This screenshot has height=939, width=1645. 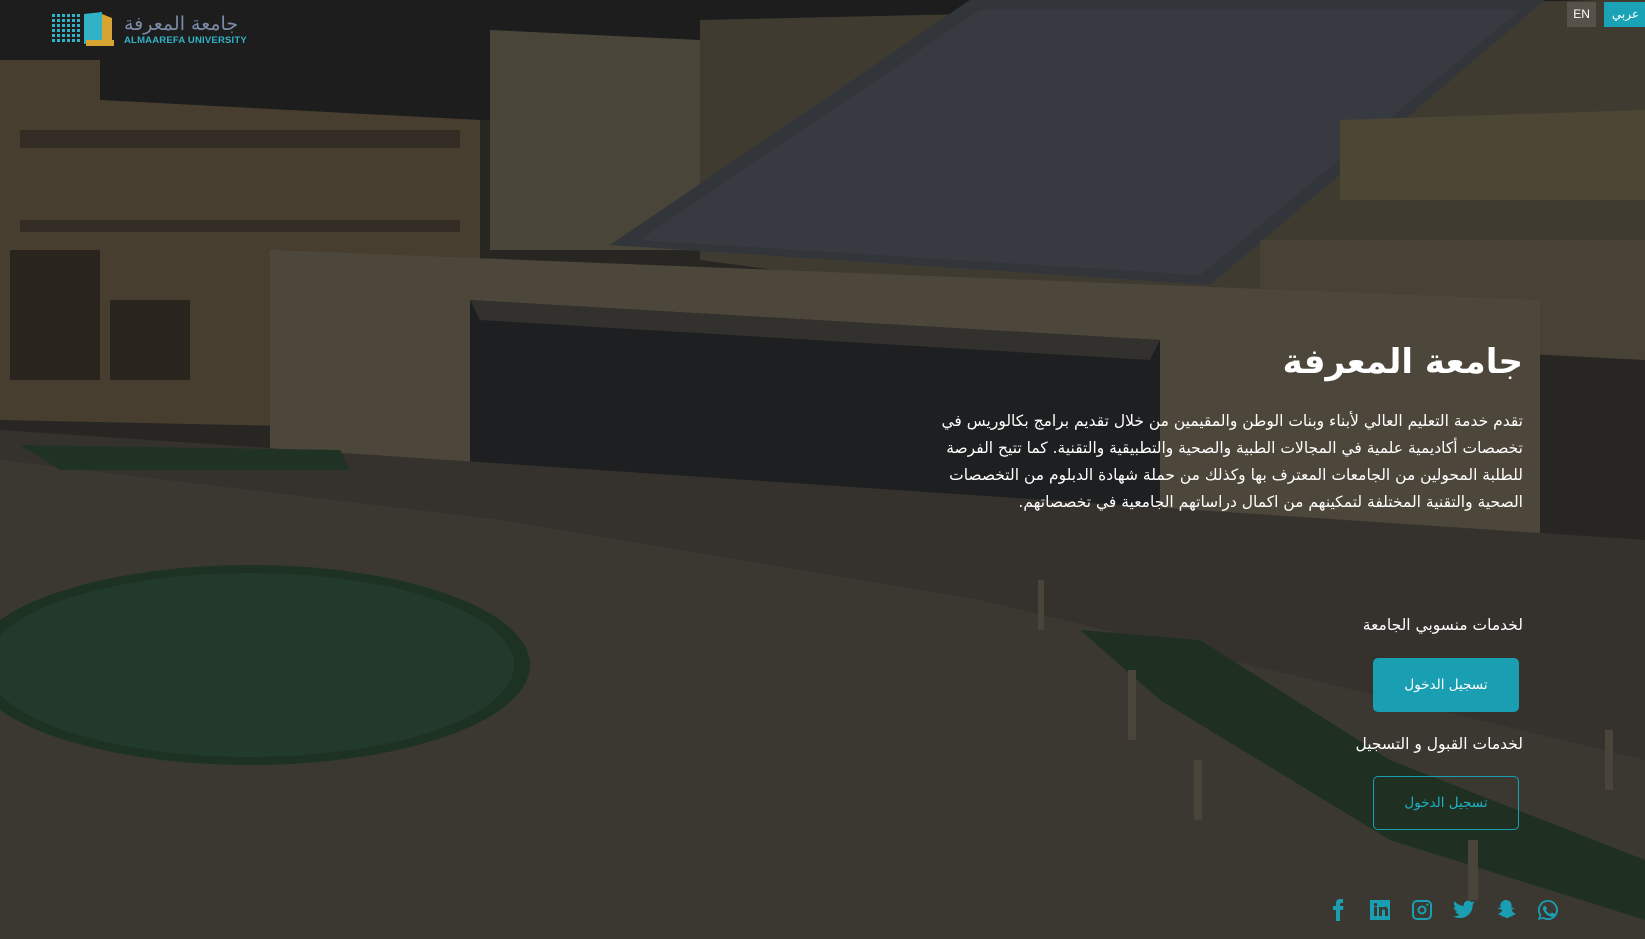 I want to click on page-title: جامعة المعرفة, so click(x=1402, y=362).